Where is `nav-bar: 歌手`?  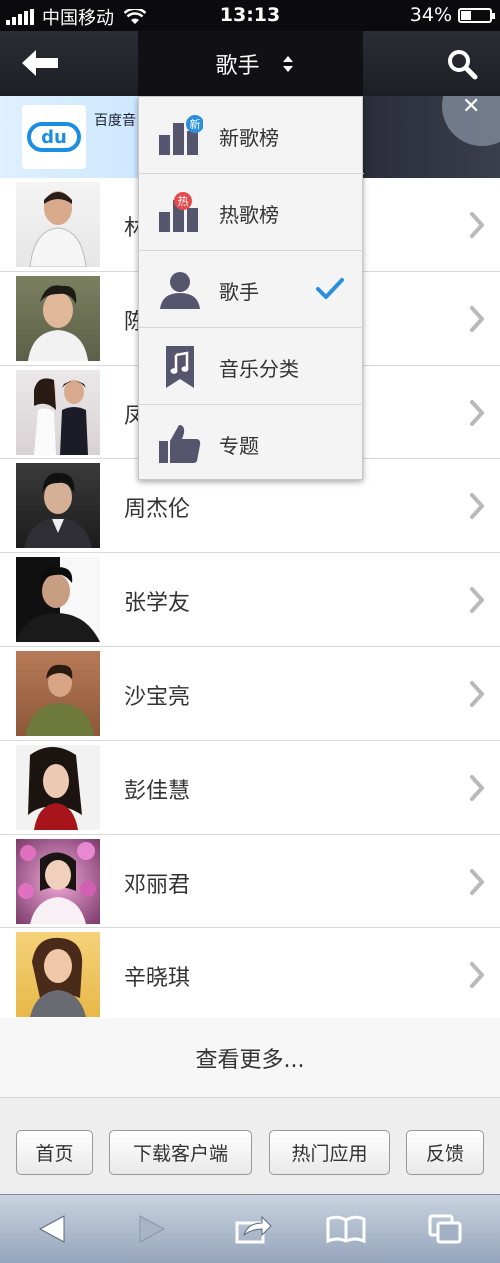 nav-bar: 歌手 is located at coordinates (250, 63).